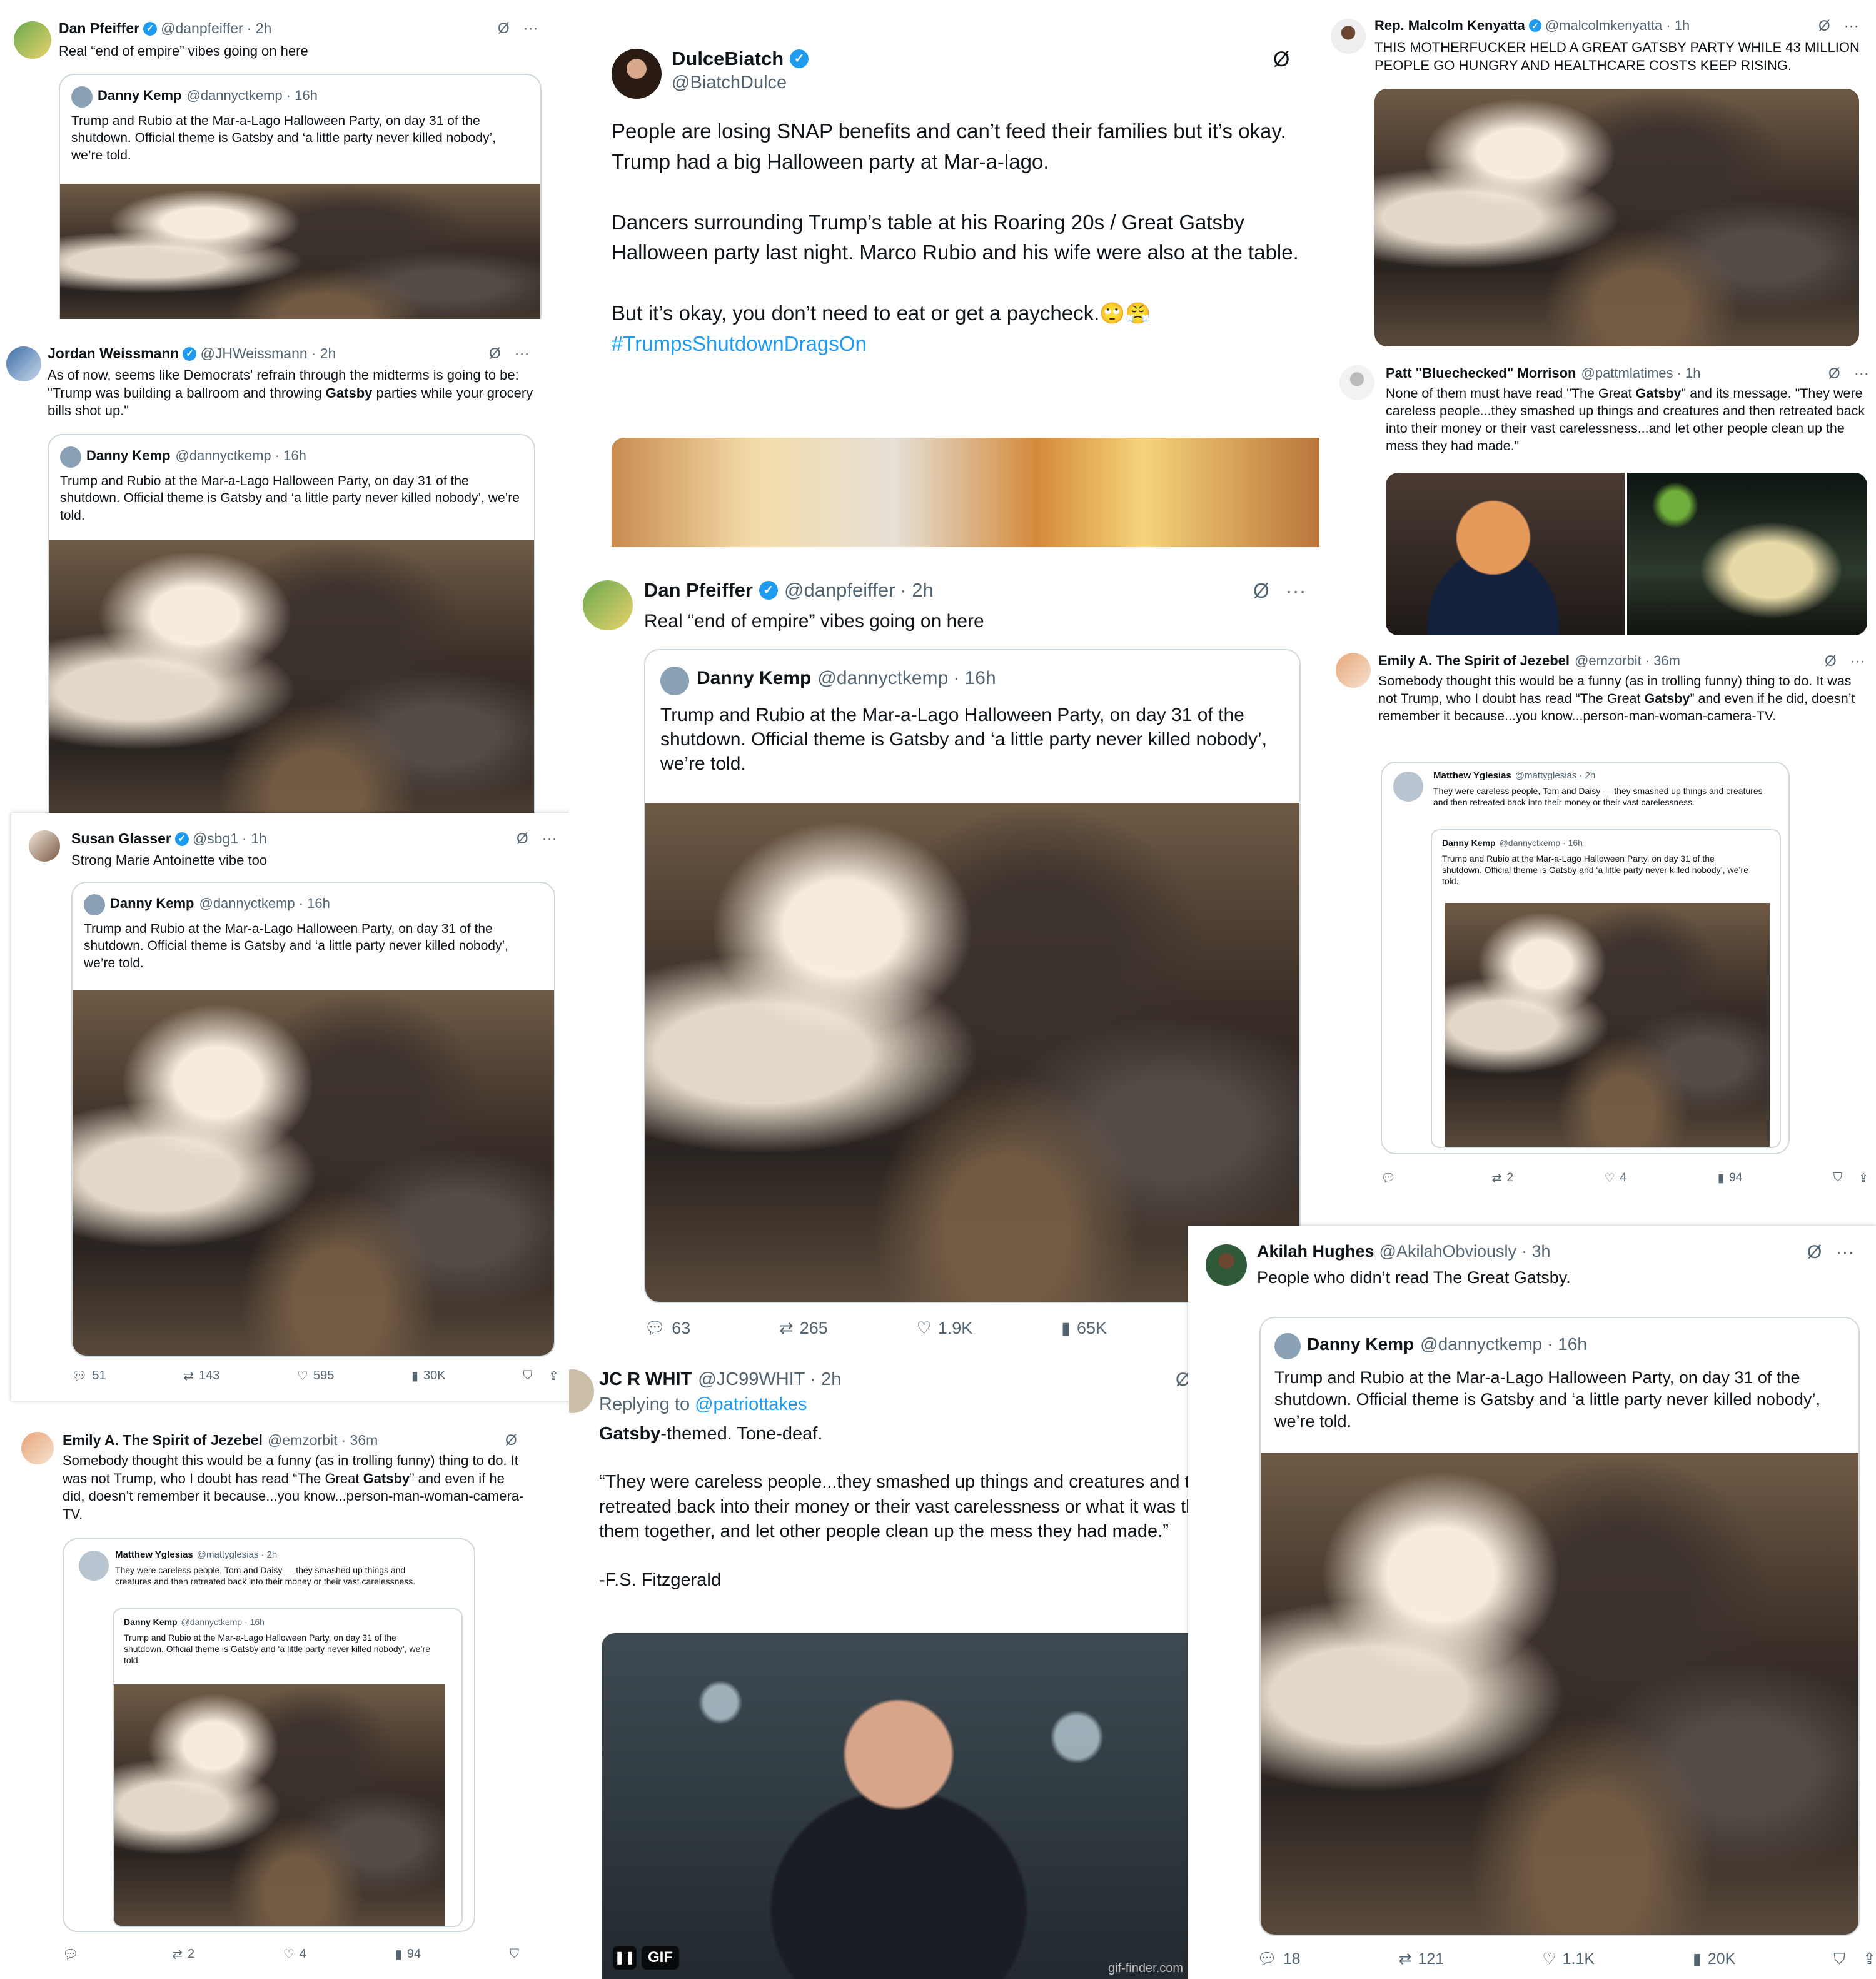 The image size is (1876, 1979). Describe the element at coordinates (1627, 373) in the screenshot. I see `author-handle: @pattmlatimes` at that location.